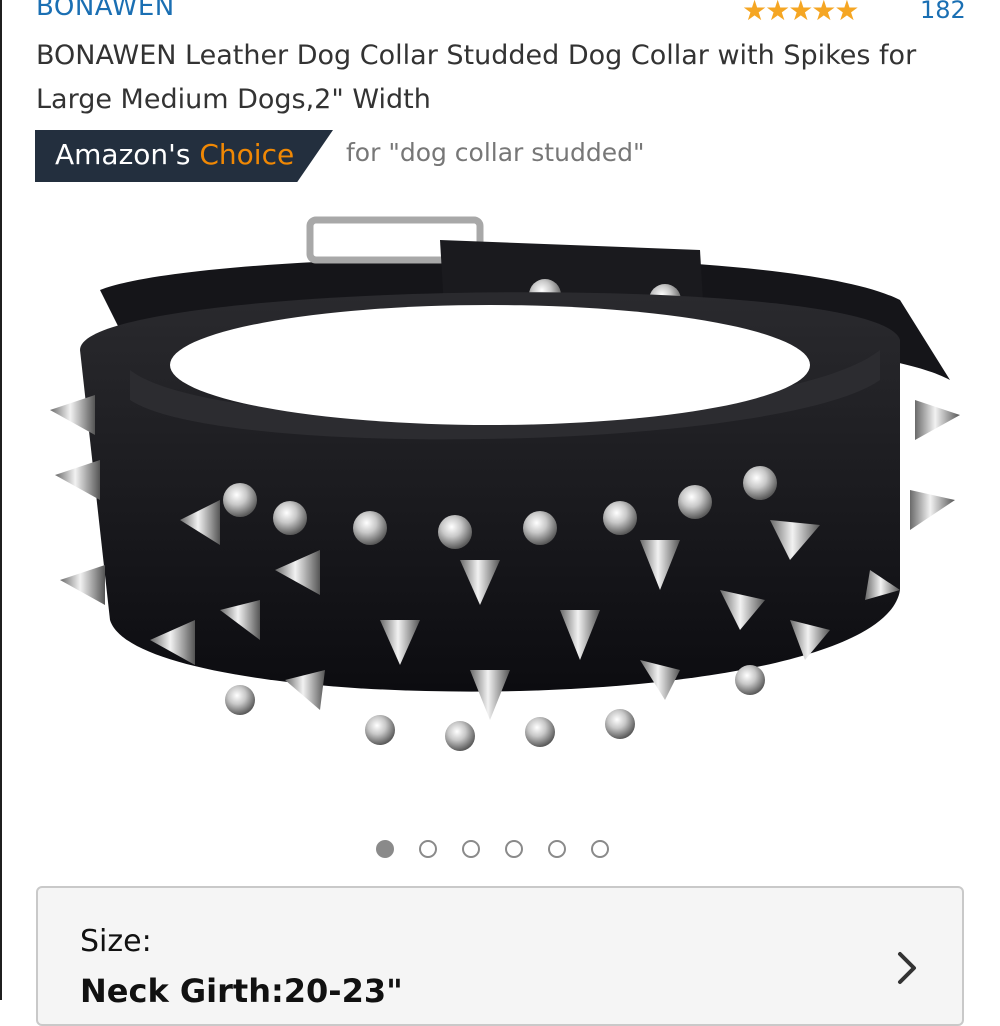  Describe the element at coordinates (492, 849) in the screenshot. I see `carousel-pagination` at that location.